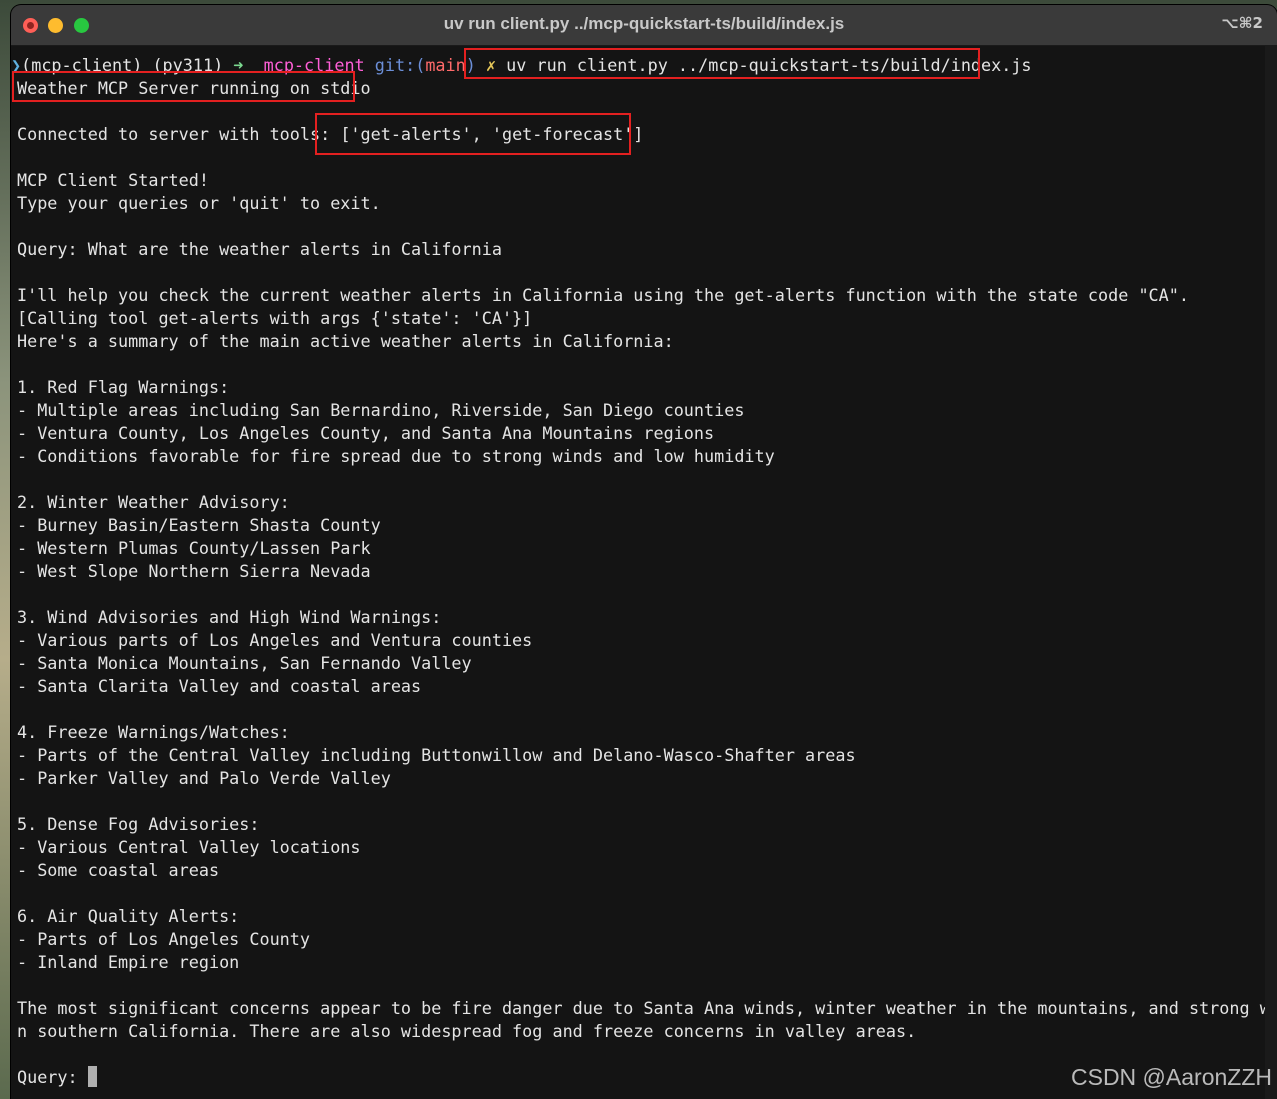 The image size is (1277, 1099). I want to click on section-item: - West Slope Northern Sierra Nevada, so click(194, 571).